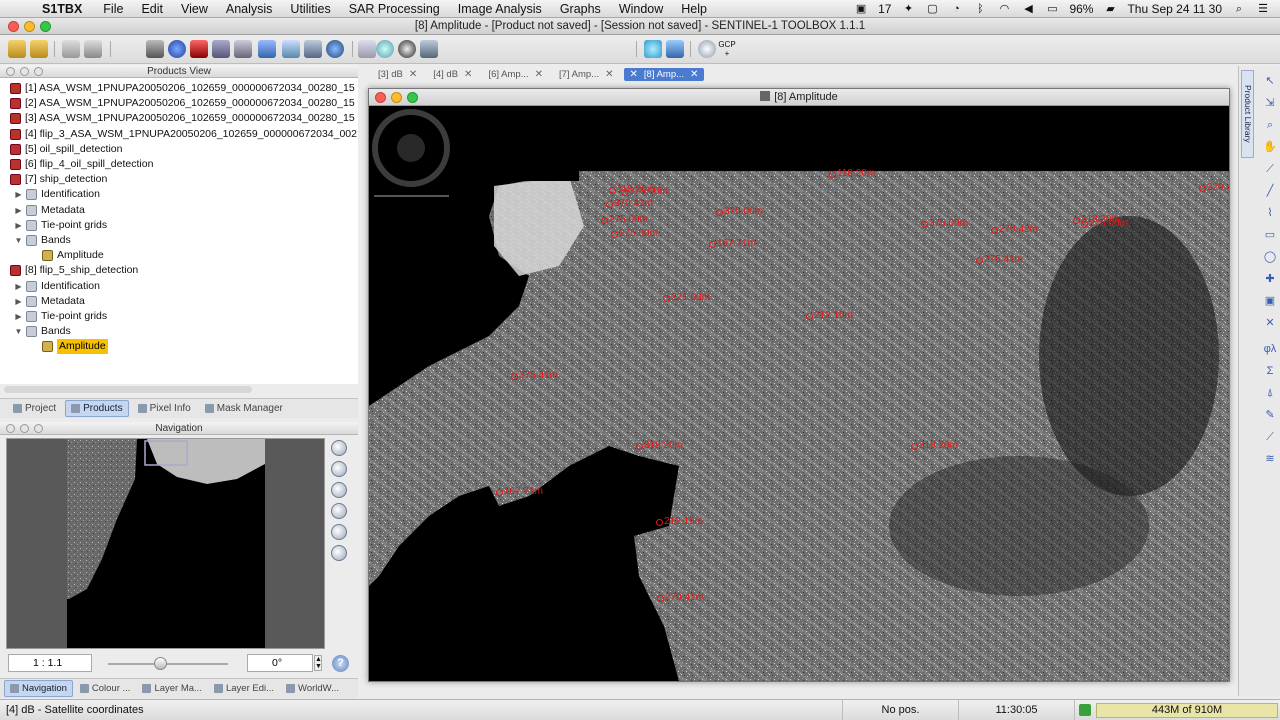 The image size is (1280, 720). Describe the element at coordinates (42, 240) in the screenshot. I see `folder-node: ▼ Bands` at that location.